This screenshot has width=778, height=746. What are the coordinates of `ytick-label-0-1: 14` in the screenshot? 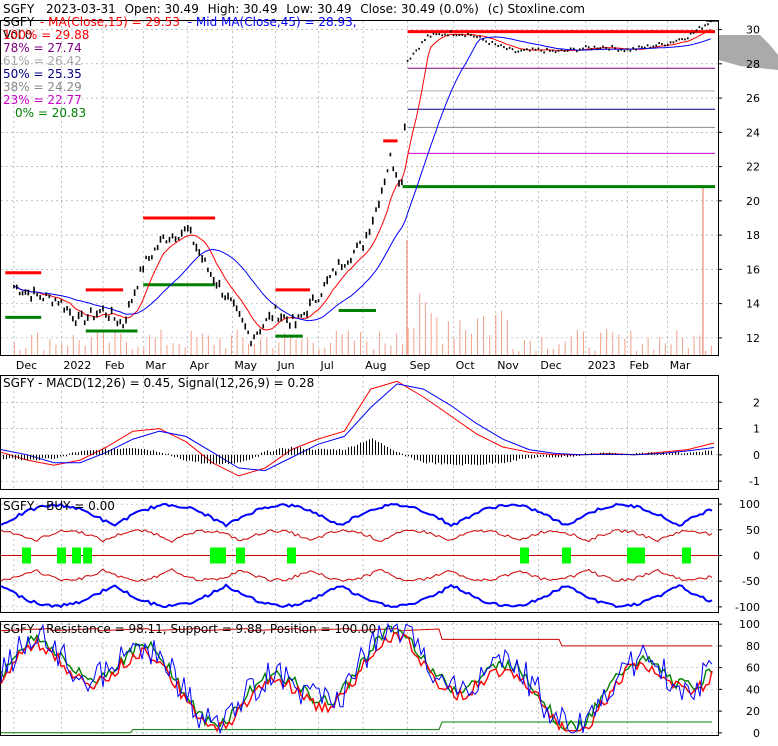 It's located at (753, 304).